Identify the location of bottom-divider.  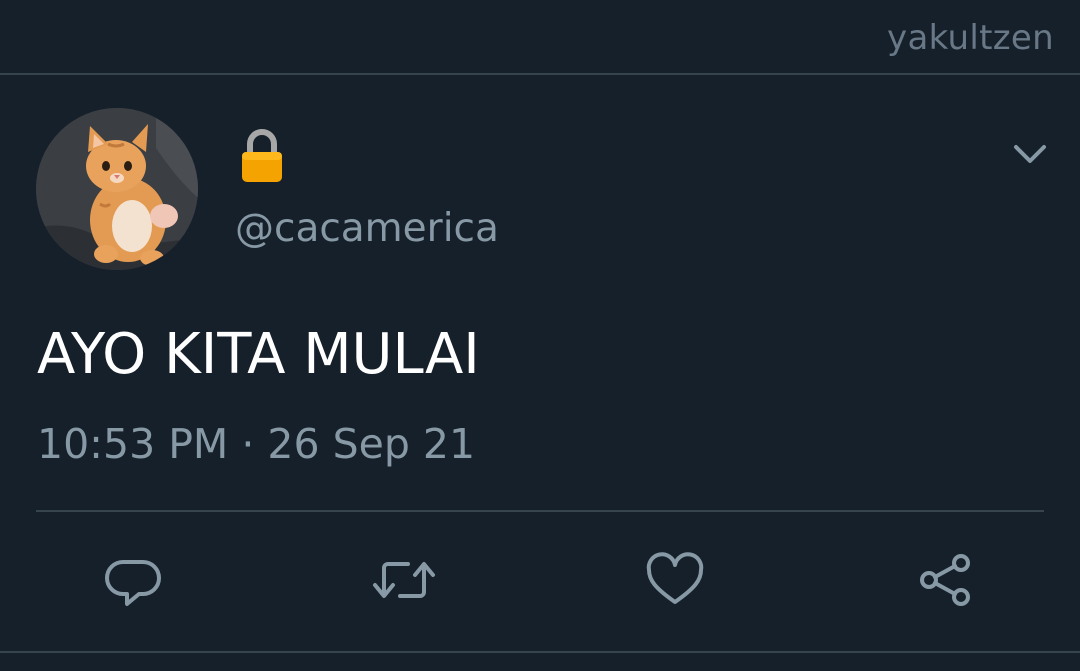
(540, 652).